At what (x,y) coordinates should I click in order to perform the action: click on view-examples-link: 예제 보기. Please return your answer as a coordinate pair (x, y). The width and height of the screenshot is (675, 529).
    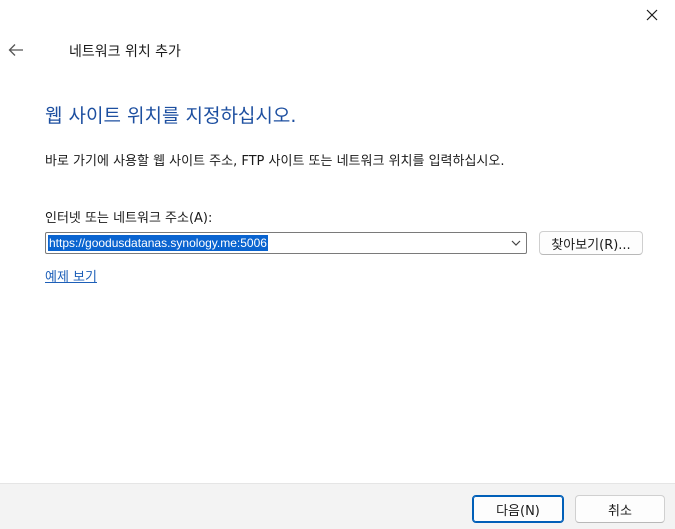
    Looking at the image, I should click on (71, 275).